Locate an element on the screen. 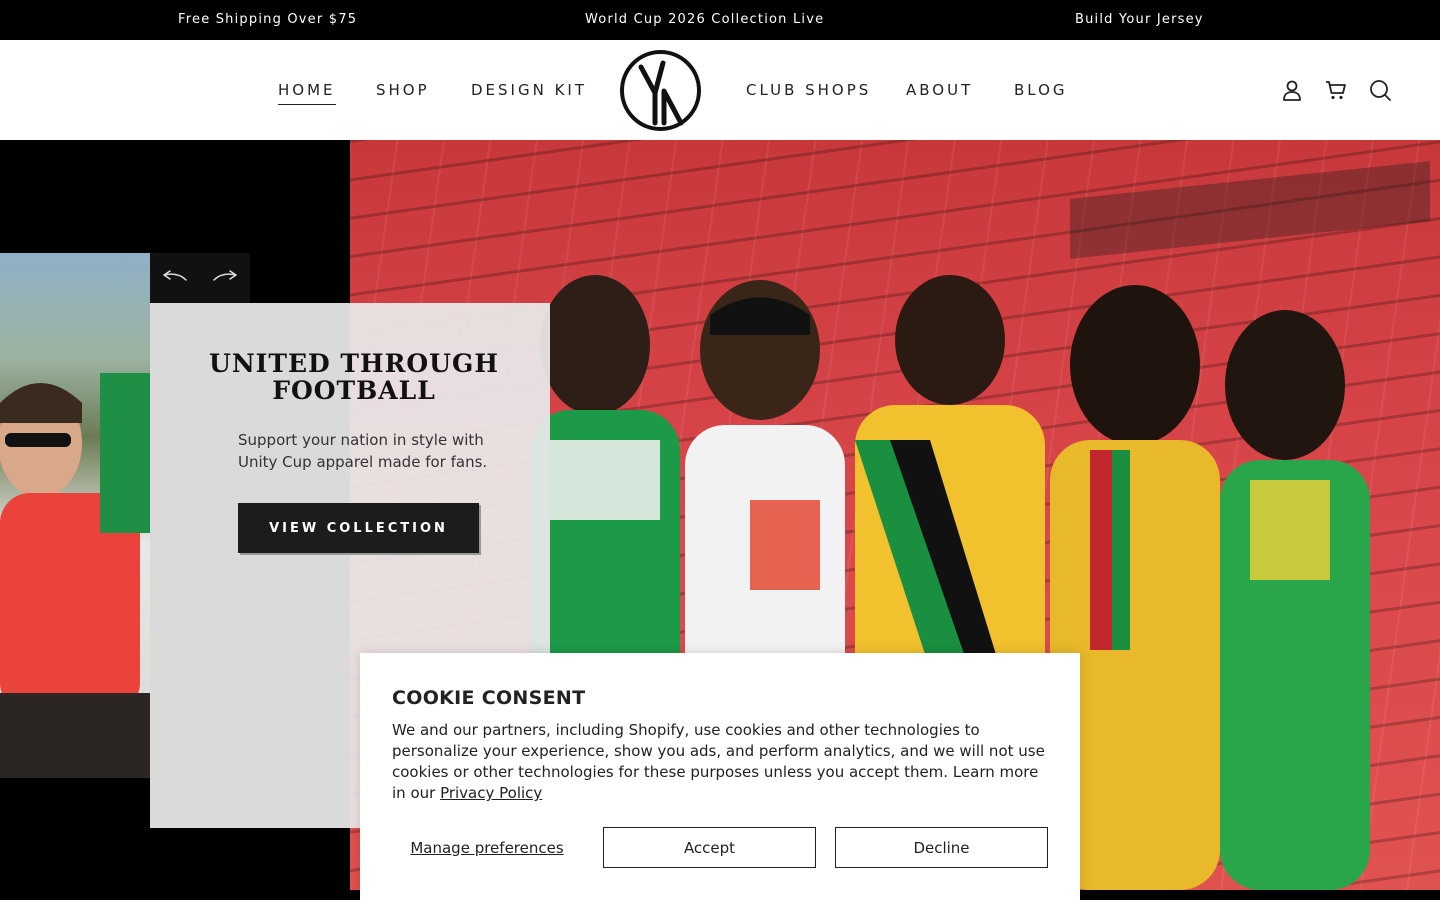 The height and width of the screenshot is (900, 1440). cookie-consent-title: COOKIE CONSENT is located at coordinates (489, 698).